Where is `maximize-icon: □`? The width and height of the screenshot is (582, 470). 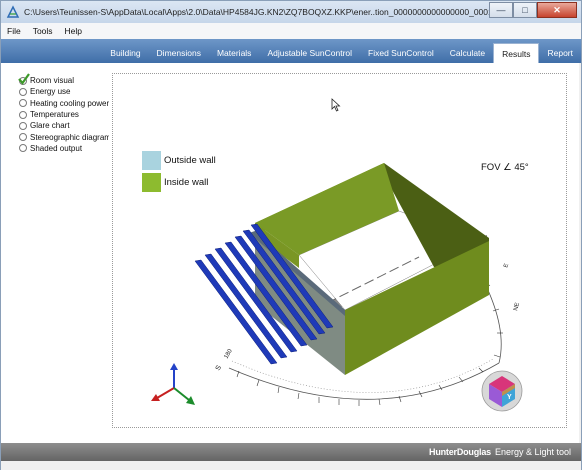
maximize-icon: □ is located at coordinates (525, 10).